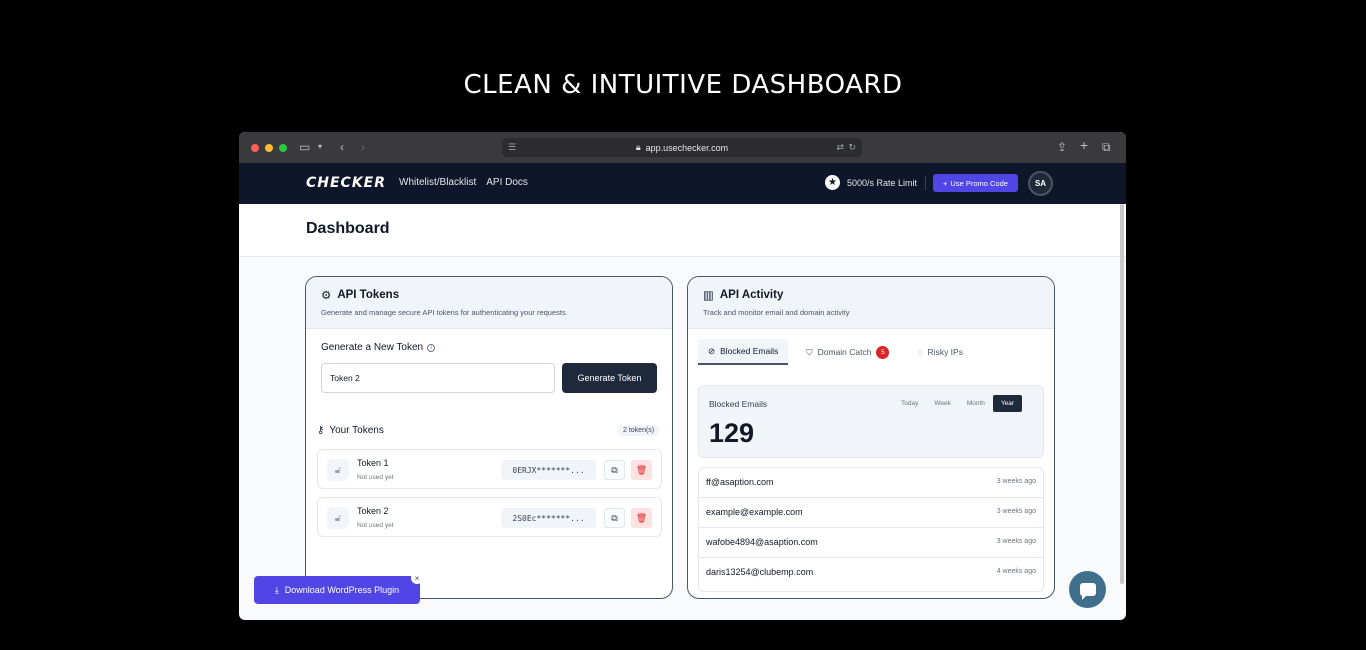  What do you see at coordinates (809, 351) in the screenshot?
I see `shield-icon: ⛉` at bounding box center [809, 351].